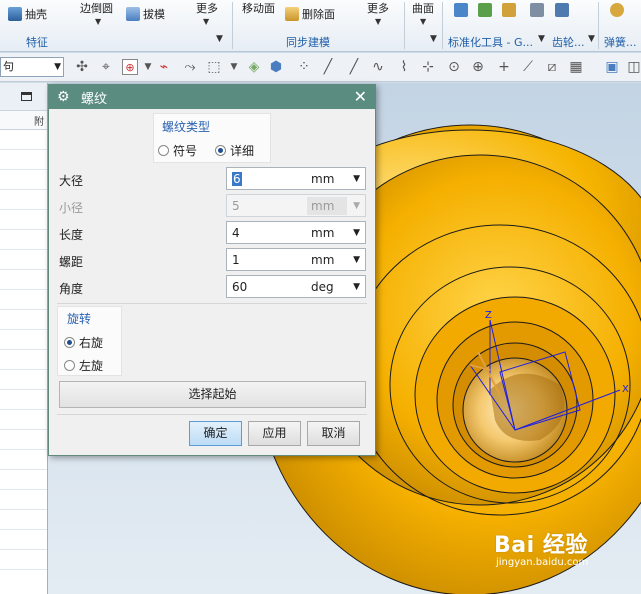 The width and height of the screenshot is (641, 594). Describe the element at coordinates (617, 10) in the screenshot. I see `spring-tool-icon` at that location.